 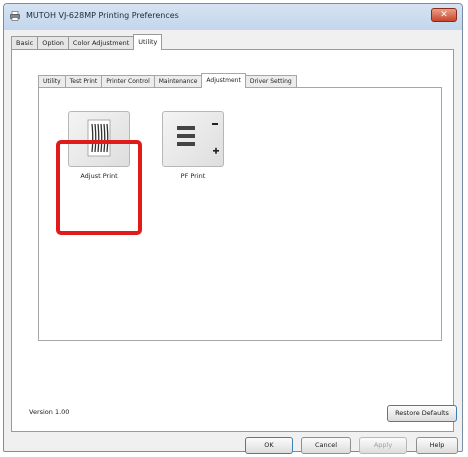 What do you see at coordinates (15, 16) in the screenshot?
I see `printer-icon` at bounding box center [15, 16].